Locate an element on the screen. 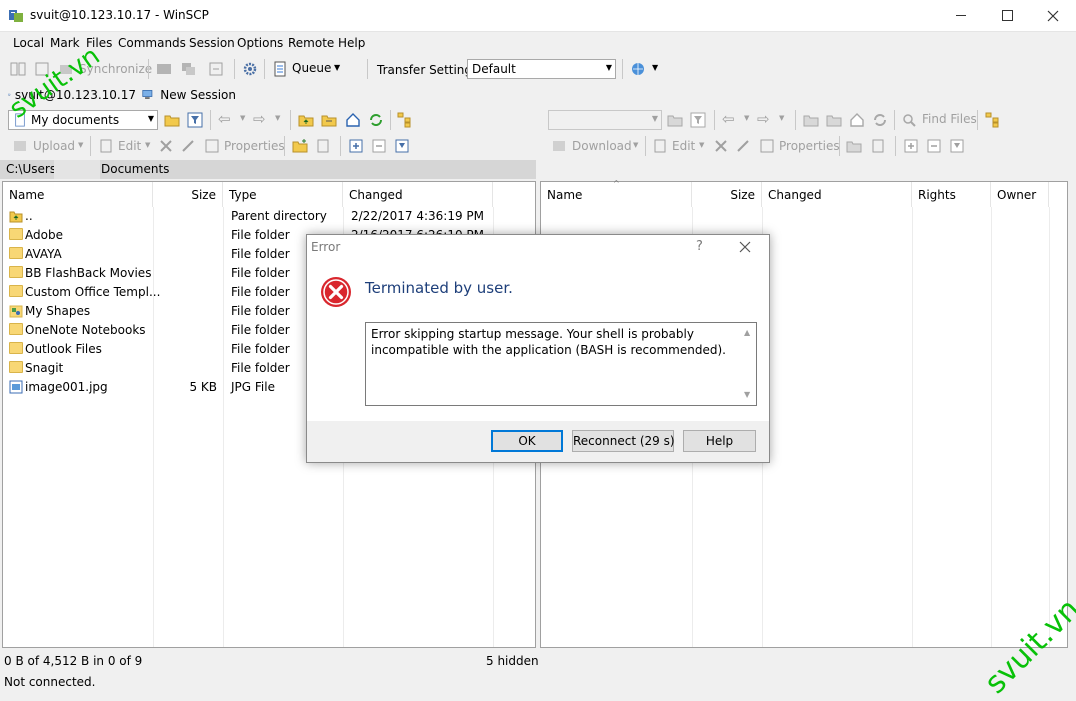 Image resolution: width=1076 pixels, height=701 pixels. remote-location-select: ▼ is located at coordinates (605, 120).